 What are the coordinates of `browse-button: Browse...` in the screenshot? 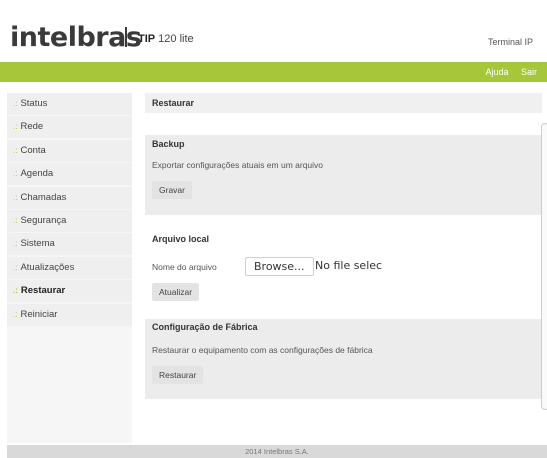 It's located at (279, 266).